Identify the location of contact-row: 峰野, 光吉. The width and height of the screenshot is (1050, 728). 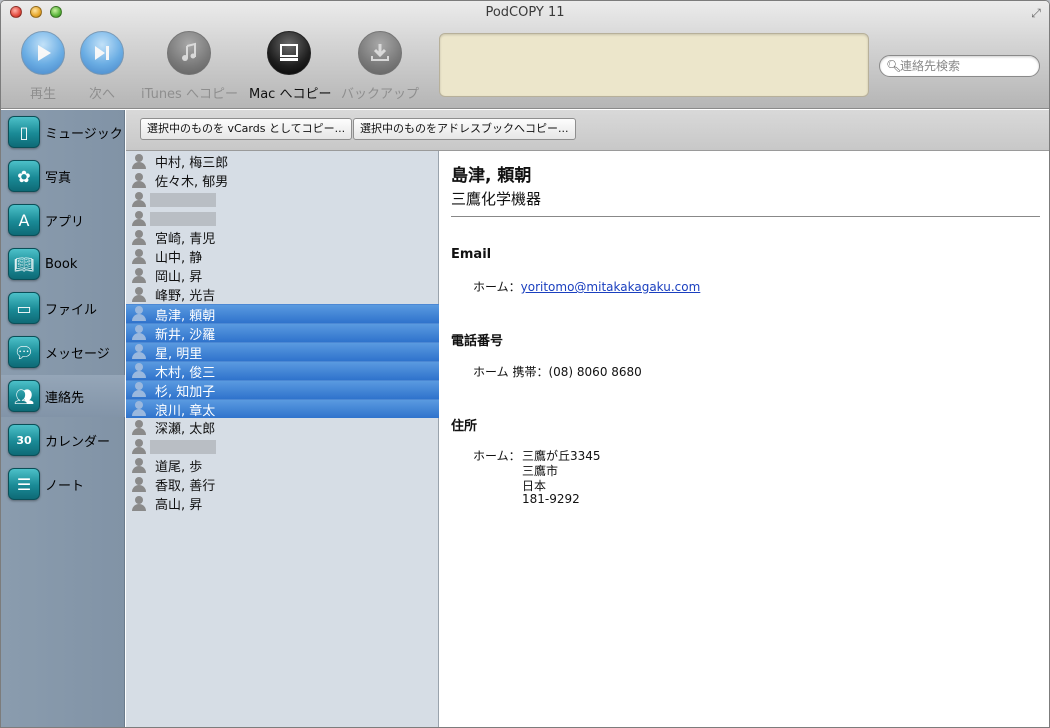
(282, 294).